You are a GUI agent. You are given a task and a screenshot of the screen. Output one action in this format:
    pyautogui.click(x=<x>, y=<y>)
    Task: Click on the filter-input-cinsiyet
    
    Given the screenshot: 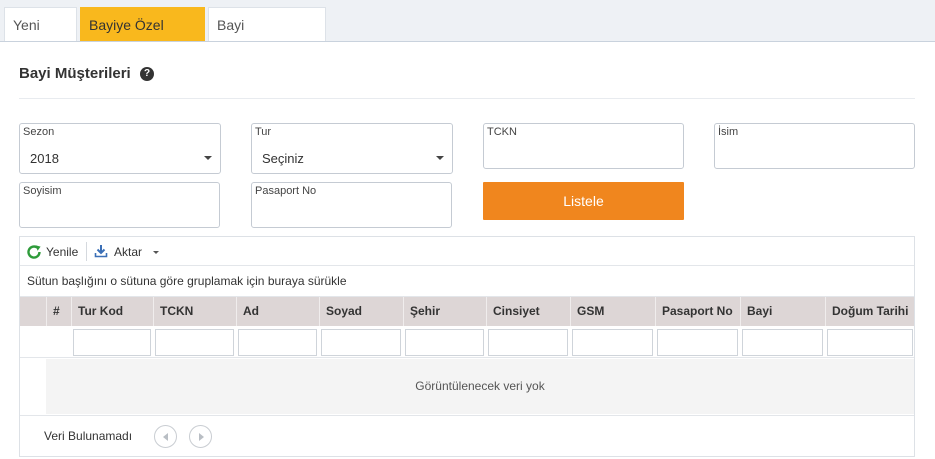 What is the action you would take?
    pyautogui.click(x=528, y=342)
    